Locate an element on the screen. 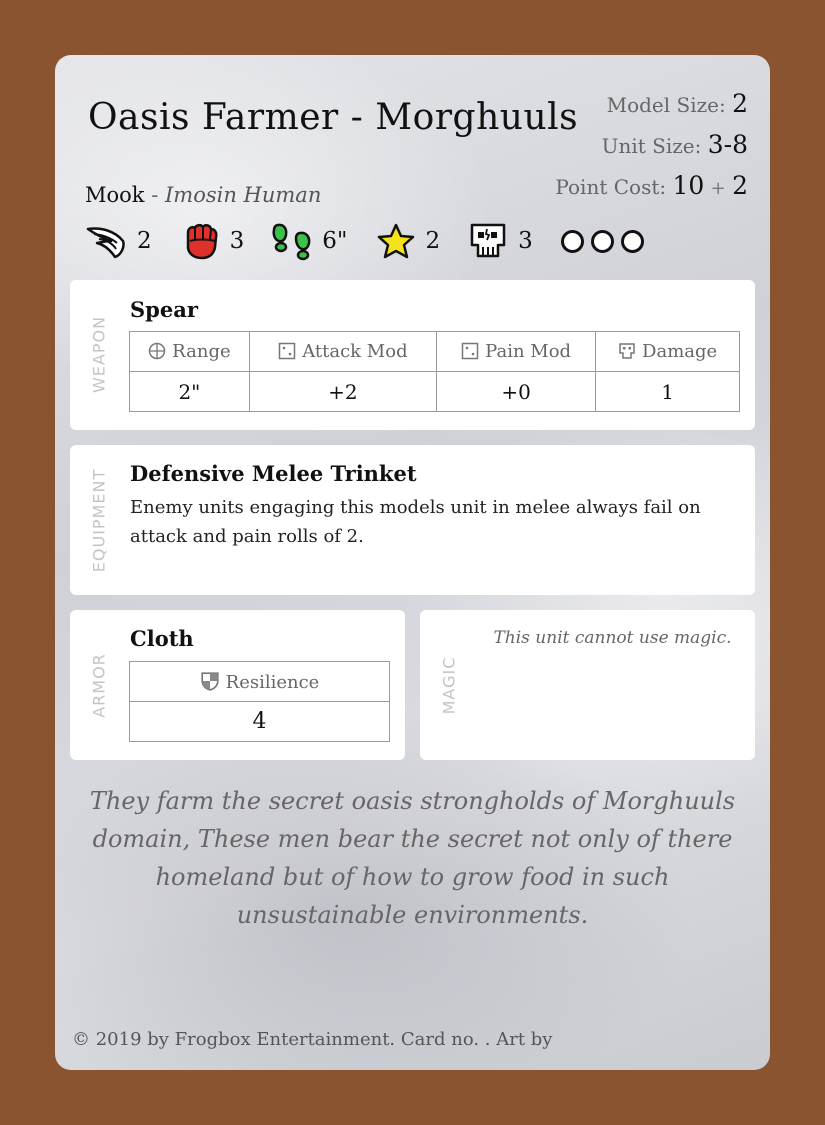 Image resolution: width=825 pixels, height=1125 pixels. point-cost-plus: + is located at coordinates (718, 188).